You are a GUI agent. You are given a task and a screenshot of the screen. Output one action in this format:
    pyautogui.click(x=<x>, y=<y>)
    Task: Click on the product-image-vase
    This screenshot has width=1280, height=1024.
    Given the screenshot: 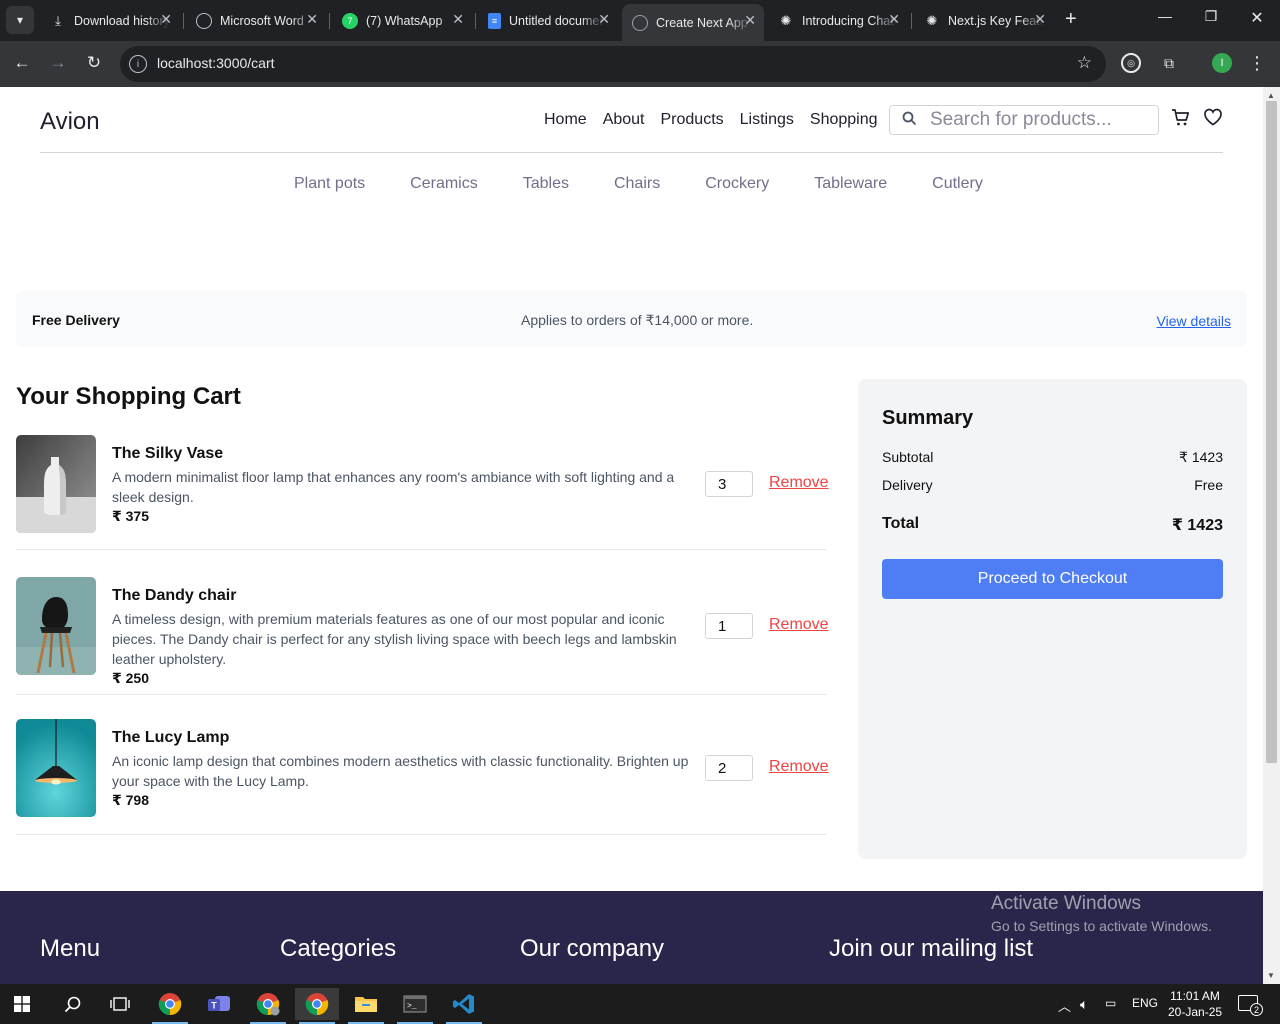 What is the action you would take?
    pyautogui.click(x=56, y=484)
    